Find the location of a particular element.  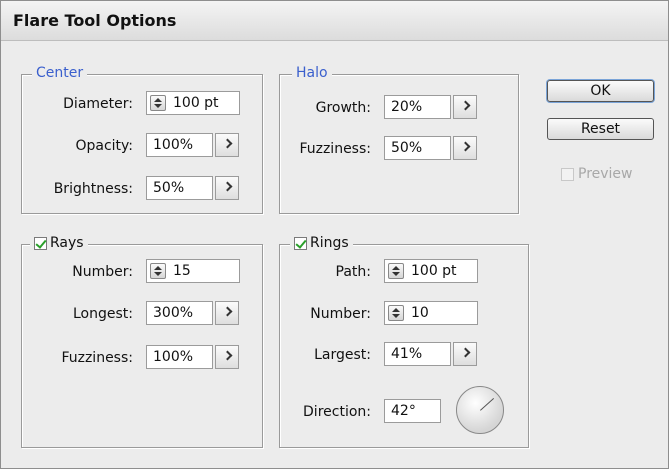

growth-field: 20% is located at coordinates (417, 107).